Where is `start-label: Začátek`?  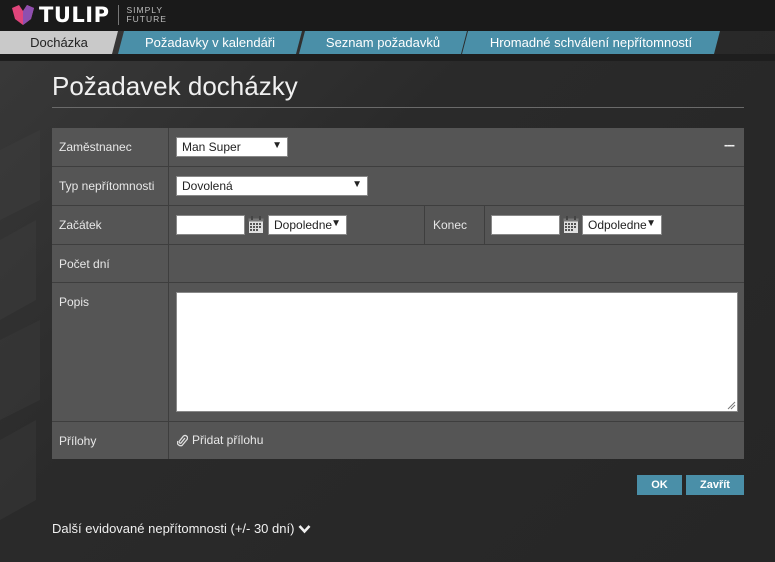 start-label: Začátek is located at coordinates (110, 225).